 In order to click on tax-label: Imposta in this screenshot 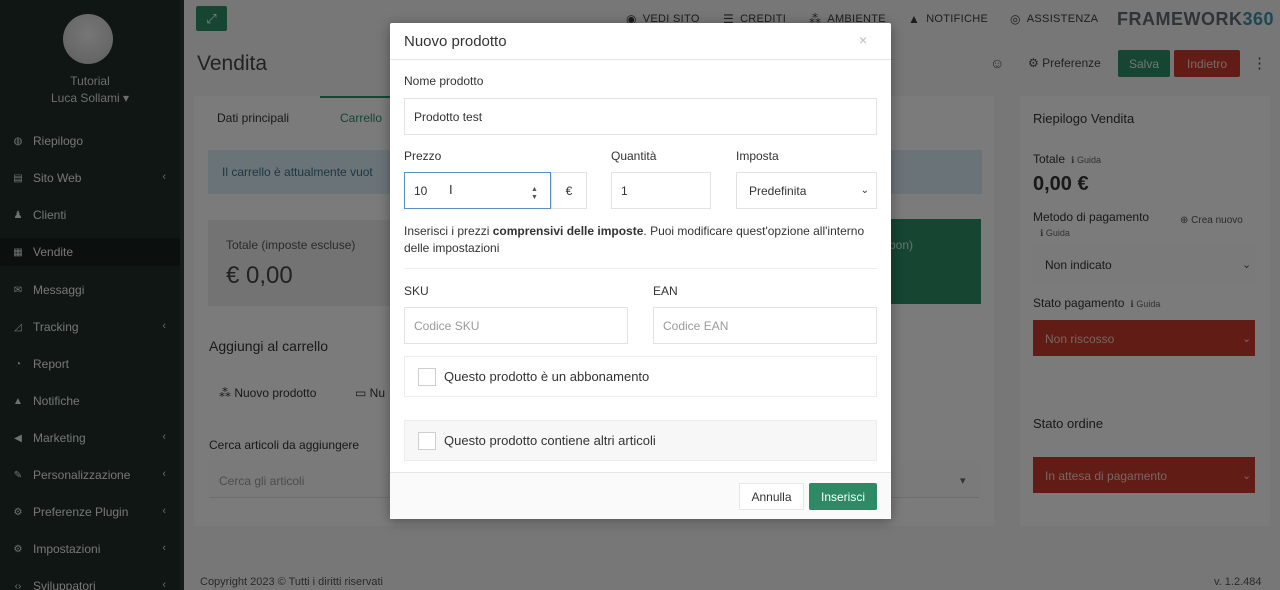, I will do `click(757, 156)`.